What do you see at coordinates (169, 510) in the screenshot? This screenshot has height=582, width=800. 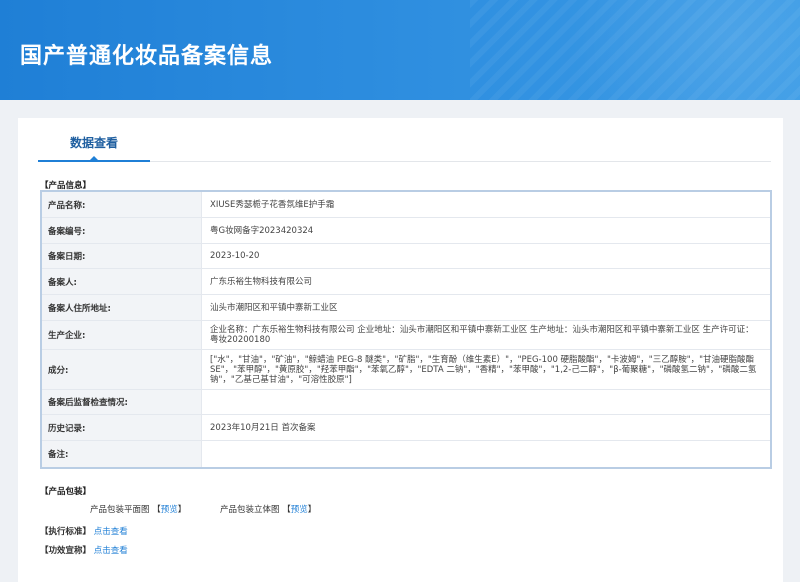 I see `packaging-flat-preview-link: 预览` at bounding box center [169, 510].